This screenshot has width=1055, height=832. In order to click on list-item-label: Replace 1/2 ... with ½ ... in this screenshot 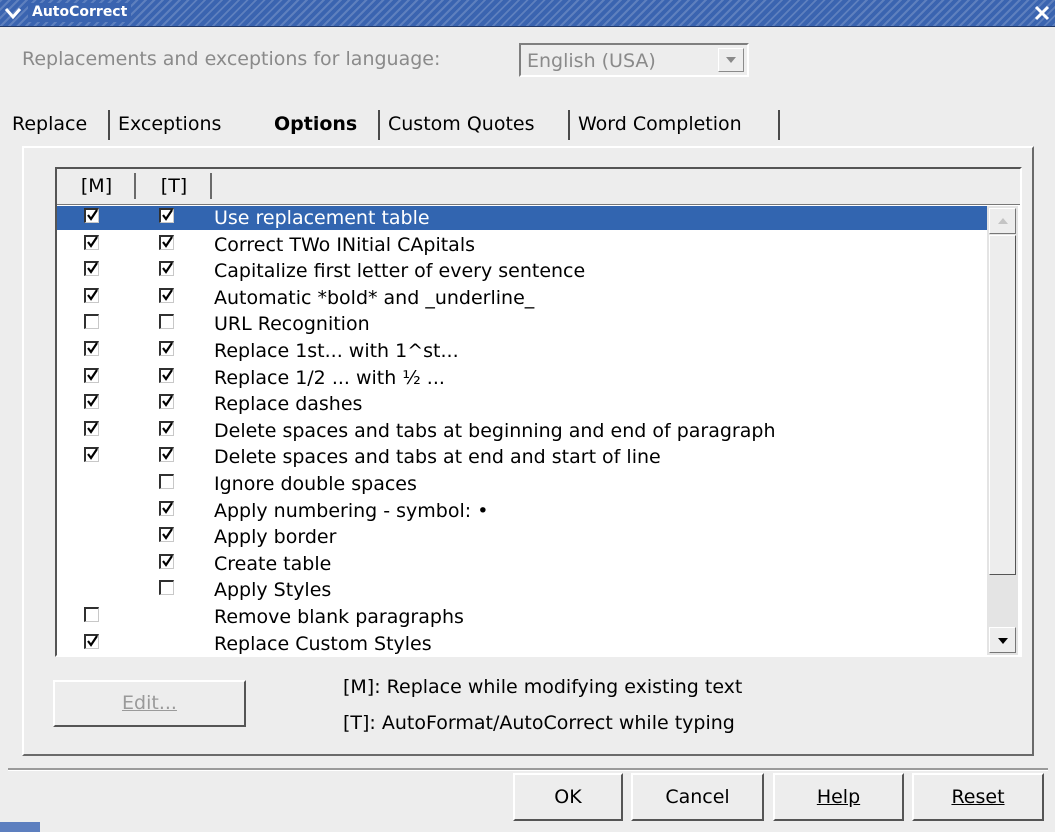, I will do `click(329, 377)`.